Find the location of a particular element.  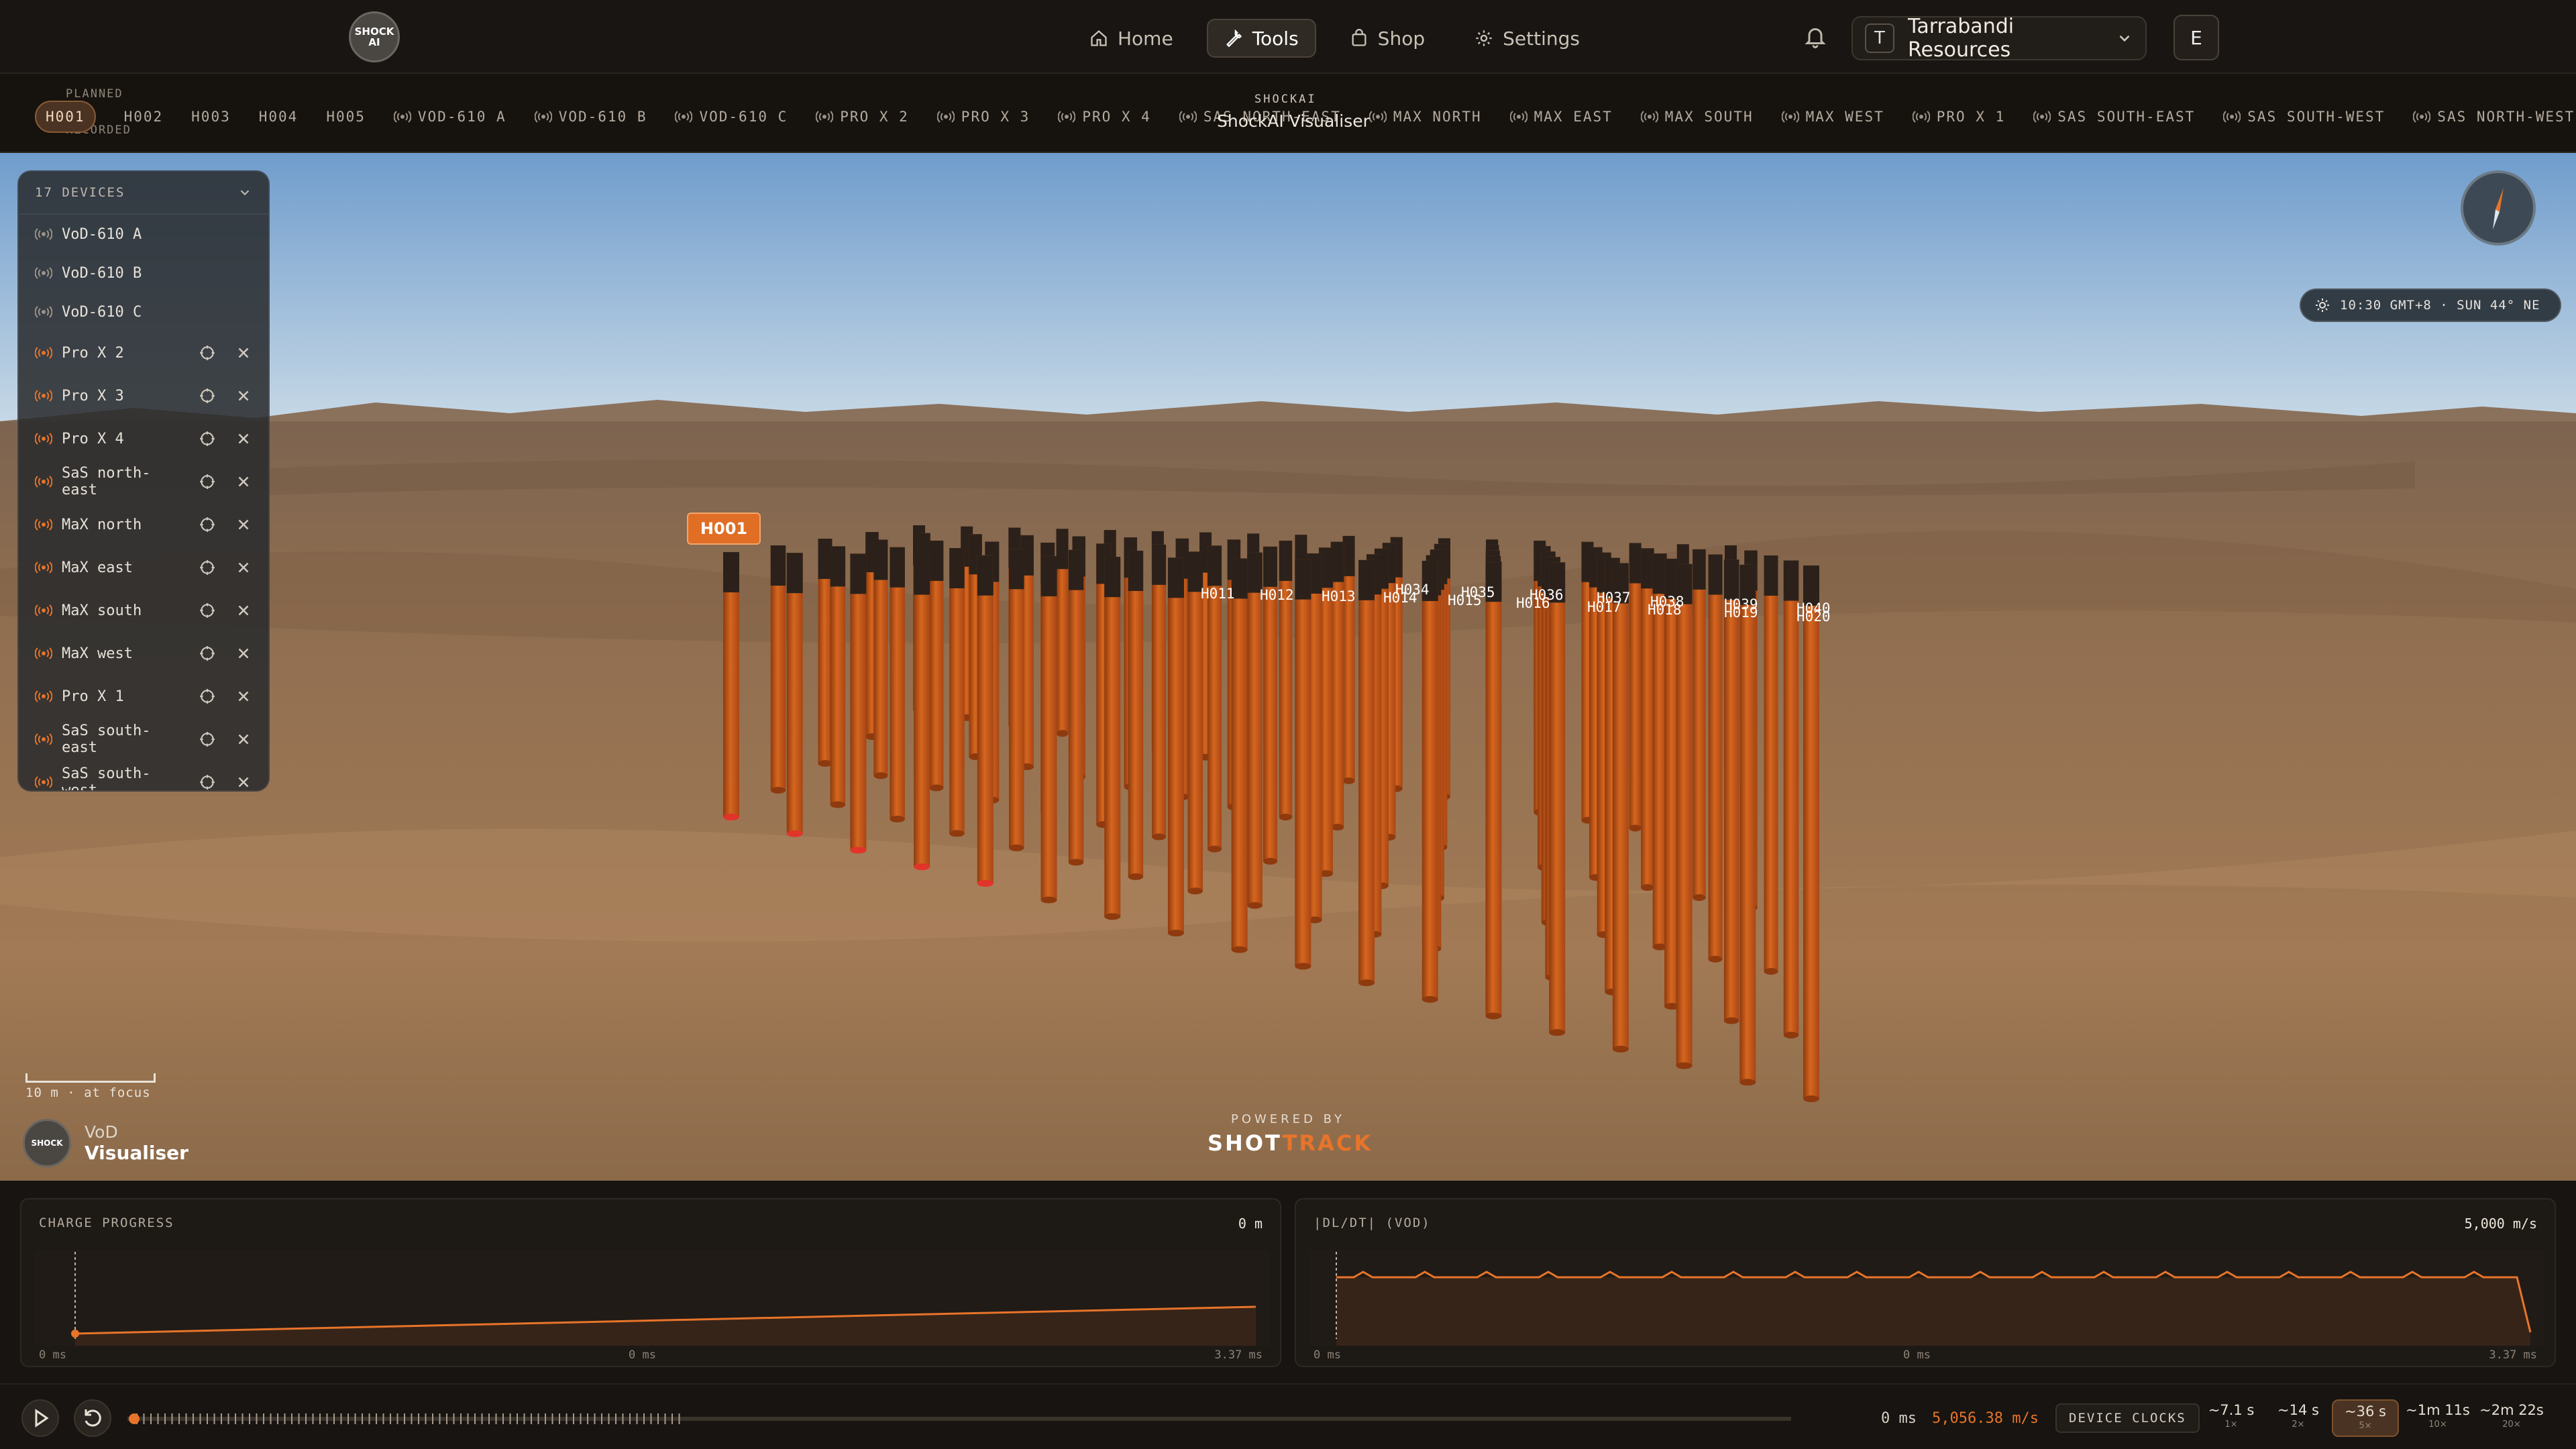

vod-chart-plot is located at coordinates (1926, 1292).